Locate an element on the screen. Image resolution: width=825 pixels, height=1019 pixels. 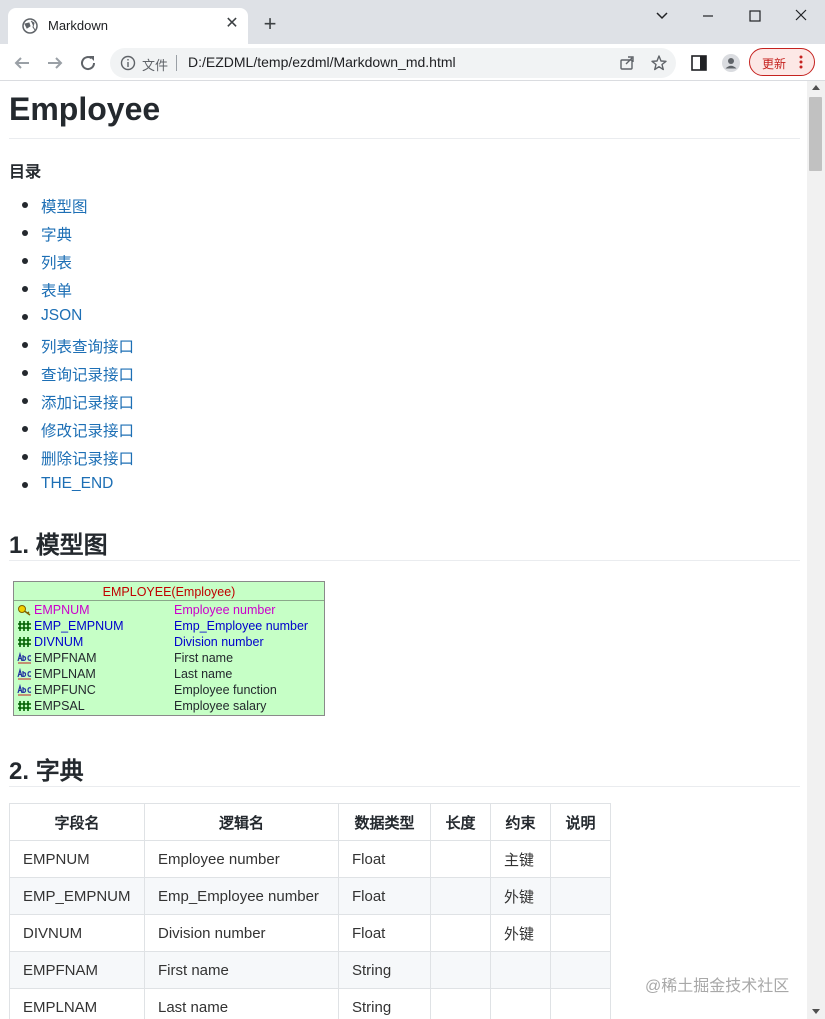
share-icon is located at coordinates (627, 63).